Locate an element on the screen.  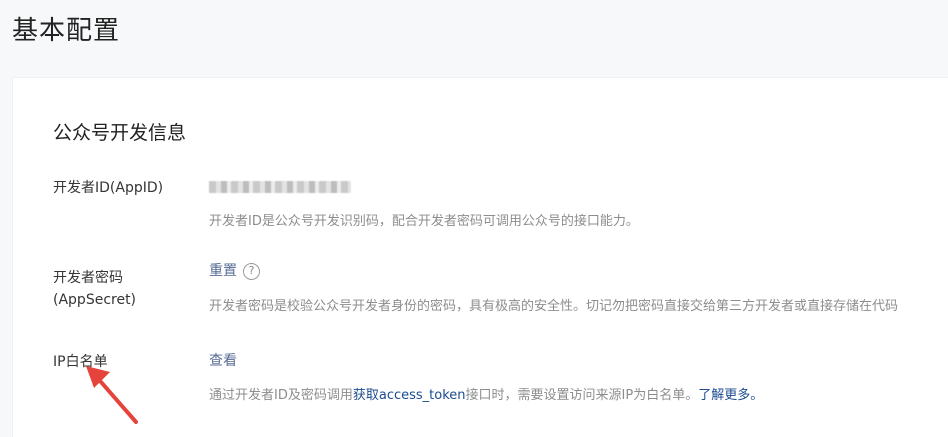
app-id-blurred is located at coordinates (280, 187).